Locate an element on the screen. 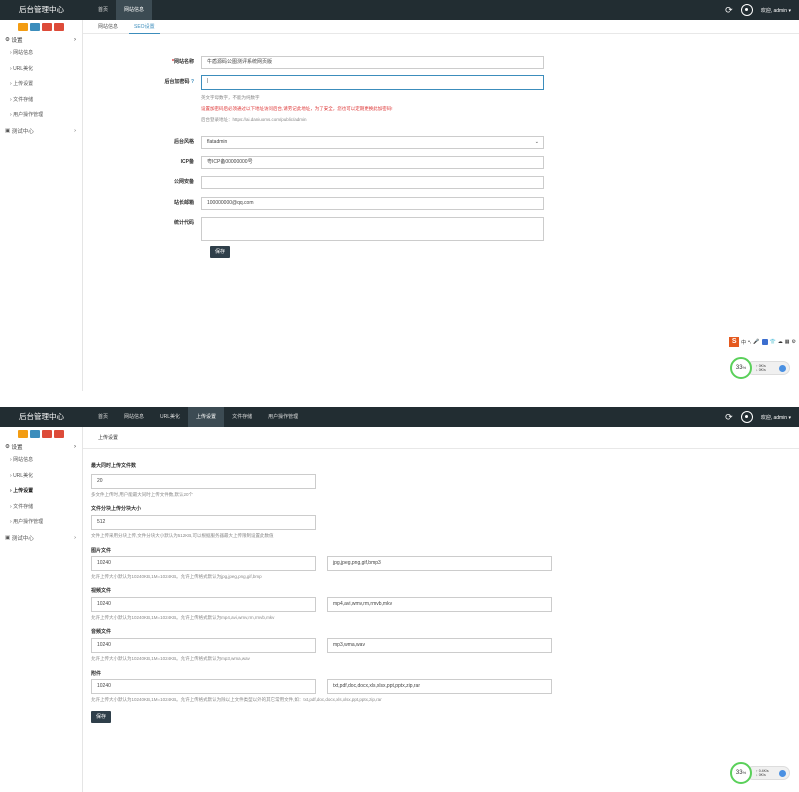 The width and height of the screenshot is (799, 792). icp-input: 粤ICP备00000000号 is located at coordinates (372, 162).